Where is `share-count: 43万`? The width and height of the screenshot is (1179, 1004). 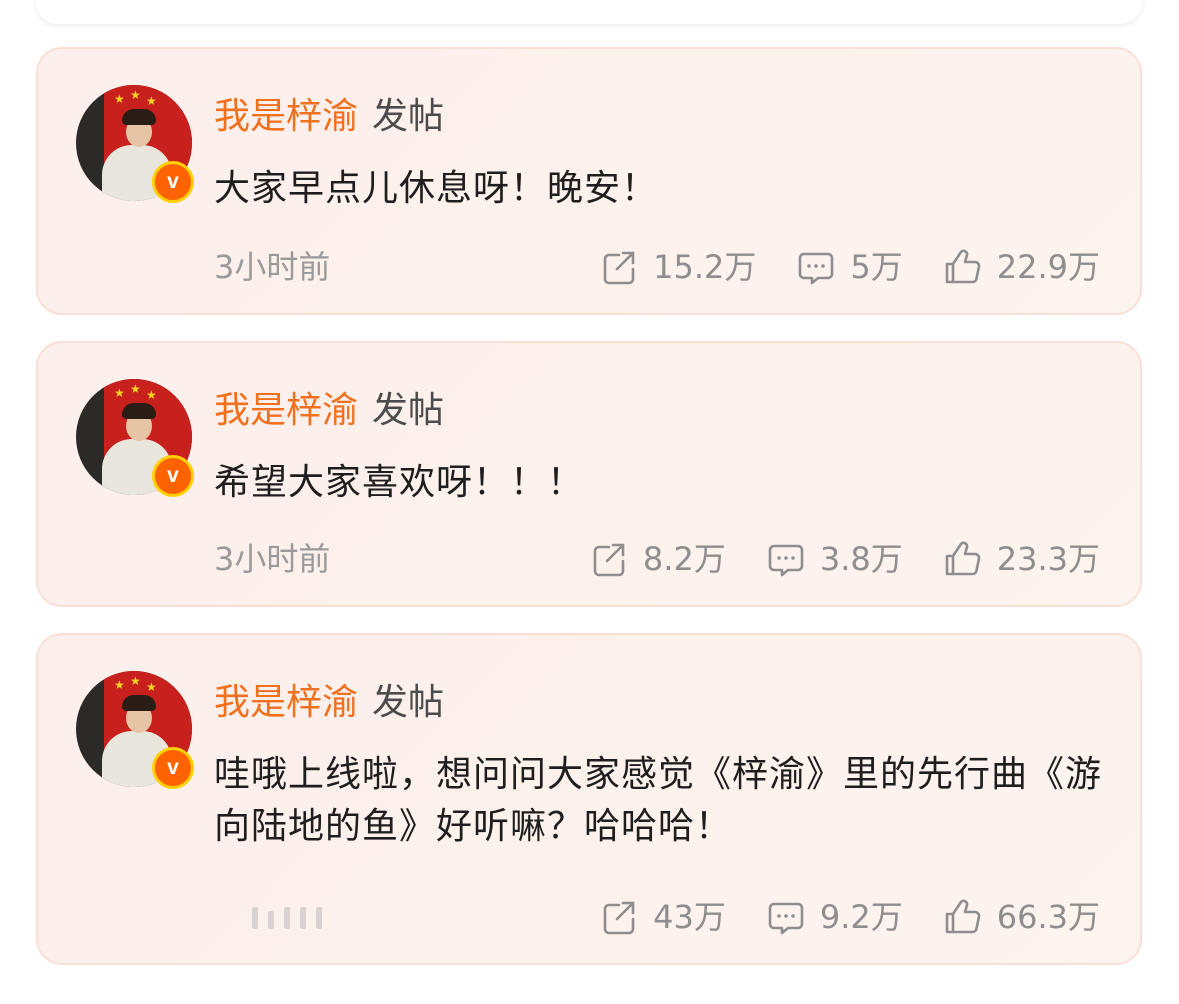
share-count: 43万 is located at coordinates (689, 917).